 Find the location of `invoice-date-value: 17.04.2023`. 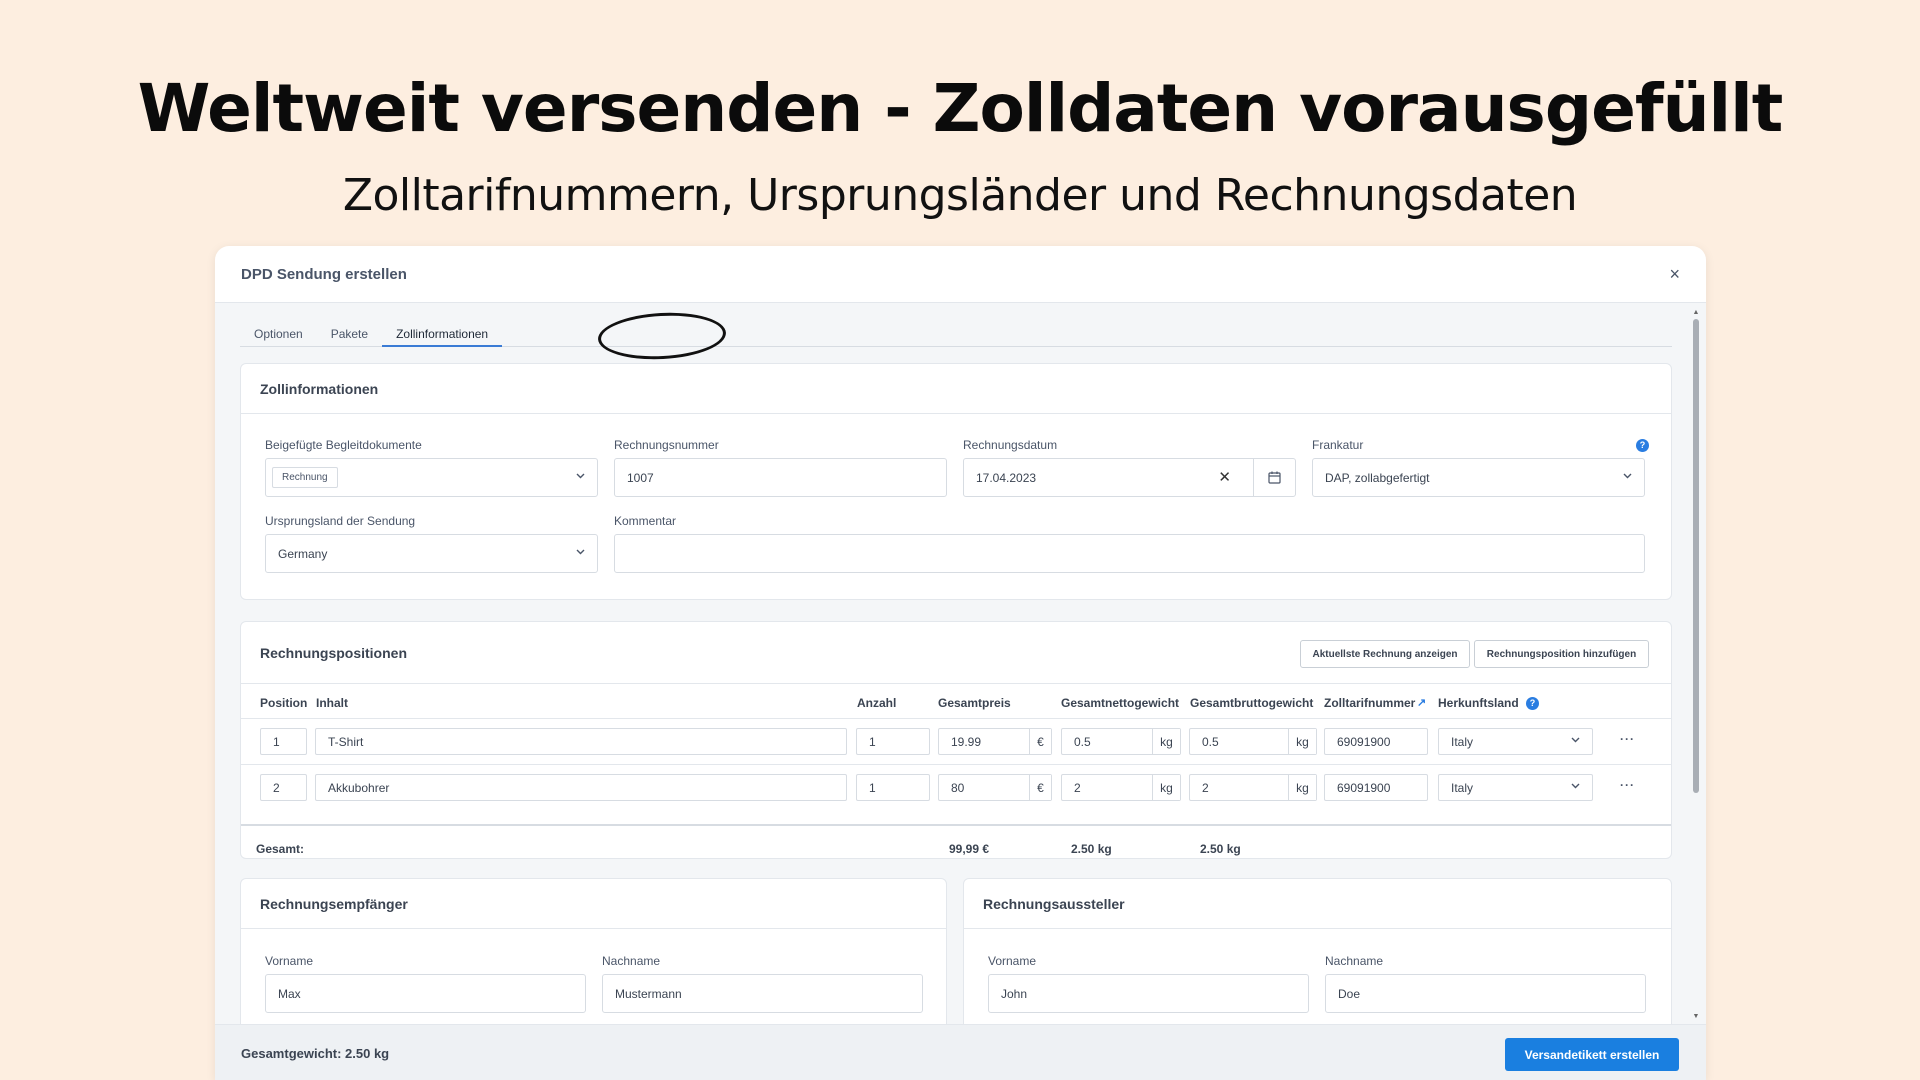

invoice-date-value: 17.04.2023 is located at coordinates (1006, 477).